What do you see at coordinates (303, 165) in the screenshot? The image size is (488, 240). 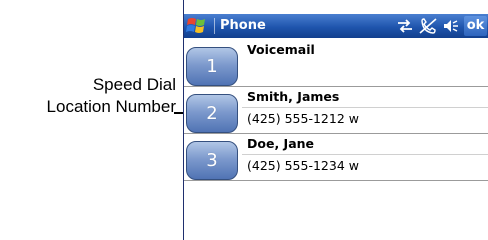 I see `contact-phone: (425) 555-1234 w` at bounding box center [303, 165].